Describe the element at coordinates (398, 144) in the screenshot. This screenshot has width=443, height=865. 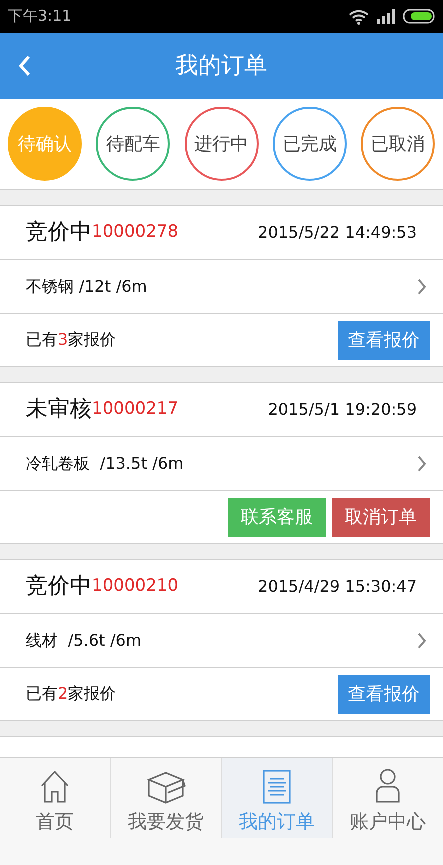
I see `filter-tab: 已取消` at that location.